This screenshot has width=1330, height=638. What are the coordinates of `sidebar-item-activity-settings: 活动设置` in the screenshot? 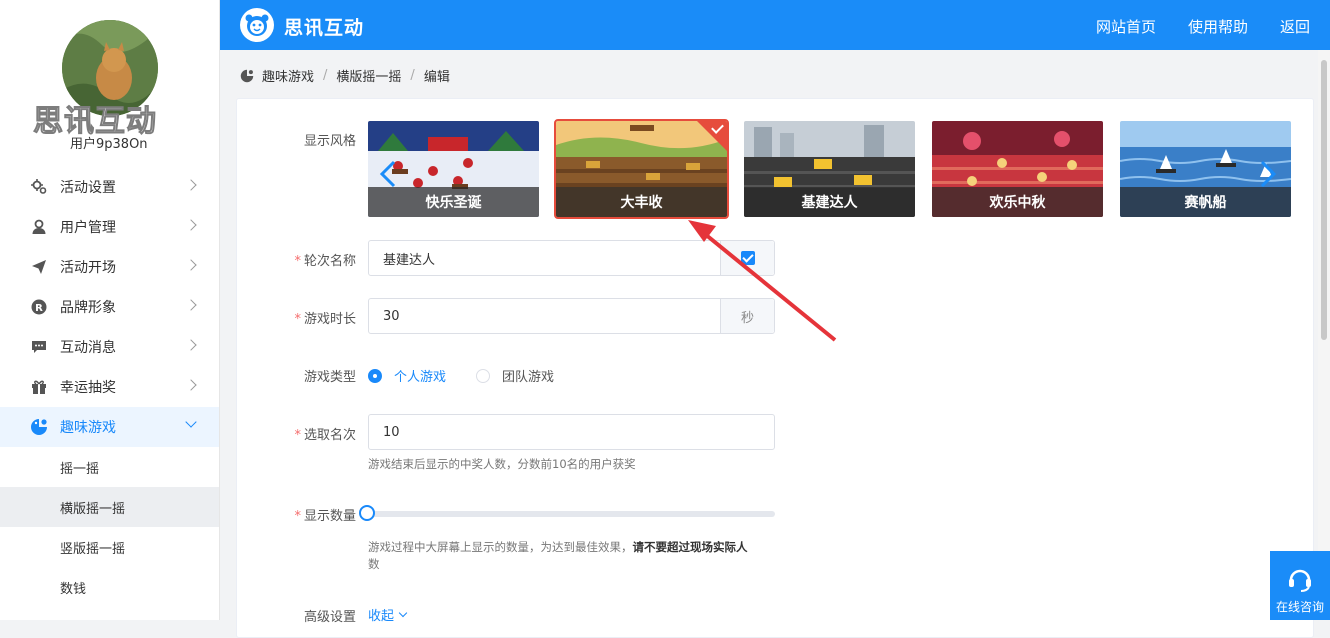 It's located at (109, 187).